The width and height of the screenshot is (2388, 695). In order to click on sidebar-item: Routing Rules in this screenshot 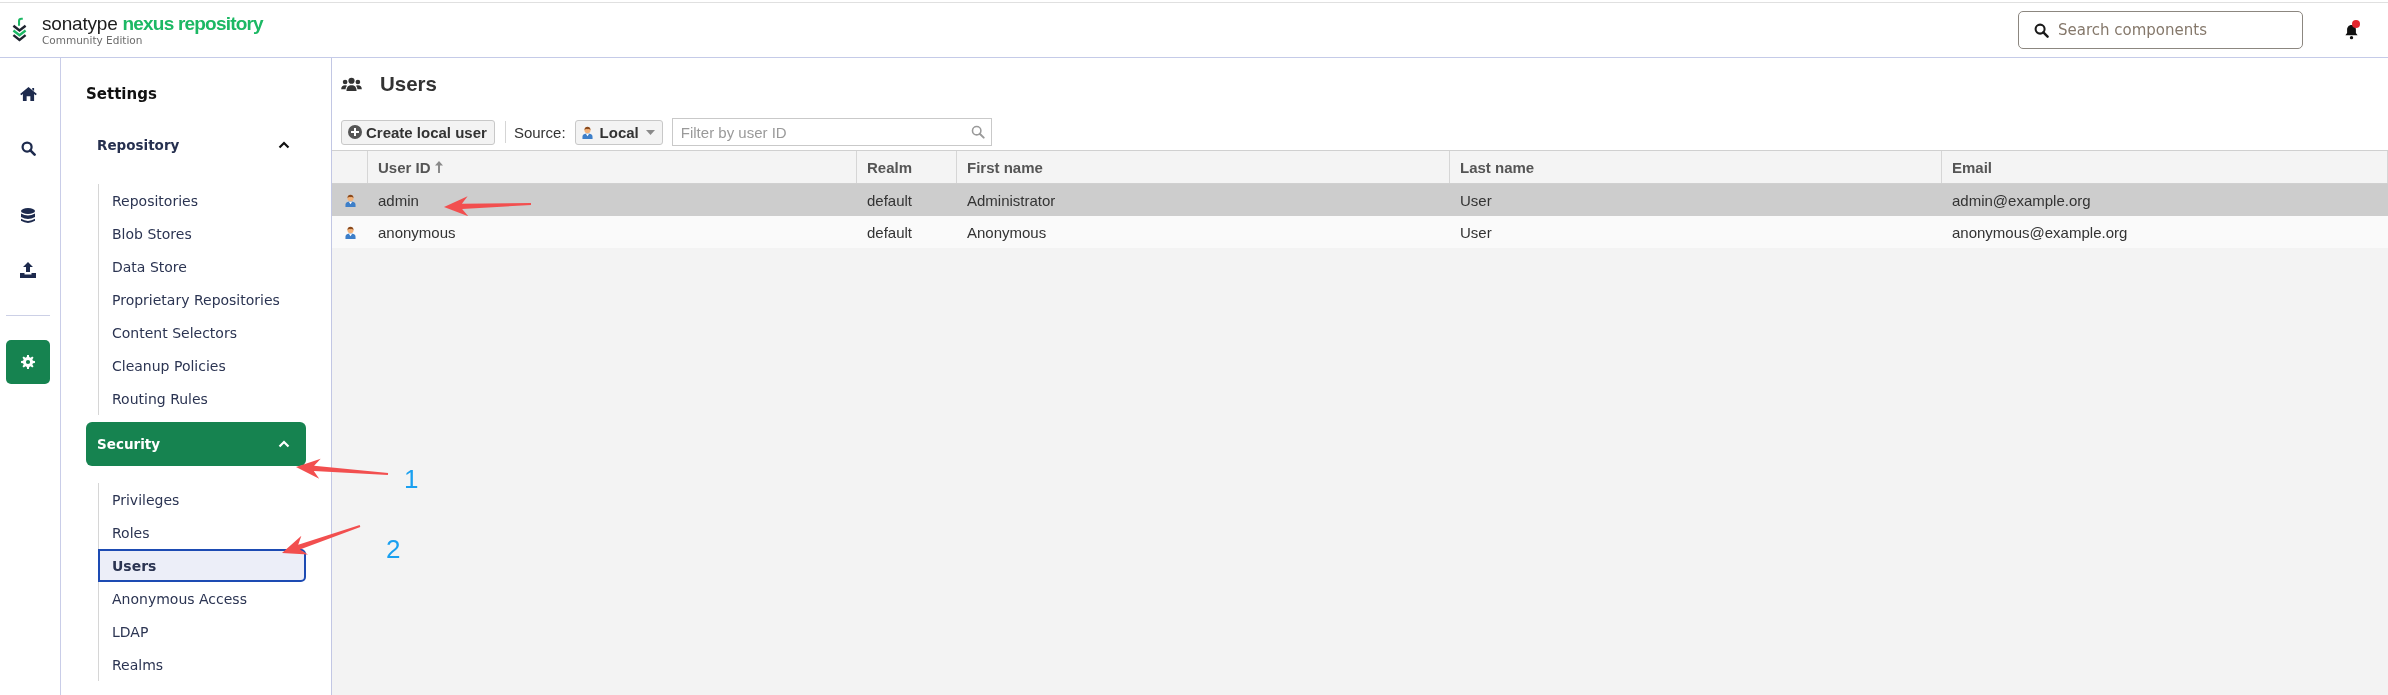, I will do `click(202, 398)`.